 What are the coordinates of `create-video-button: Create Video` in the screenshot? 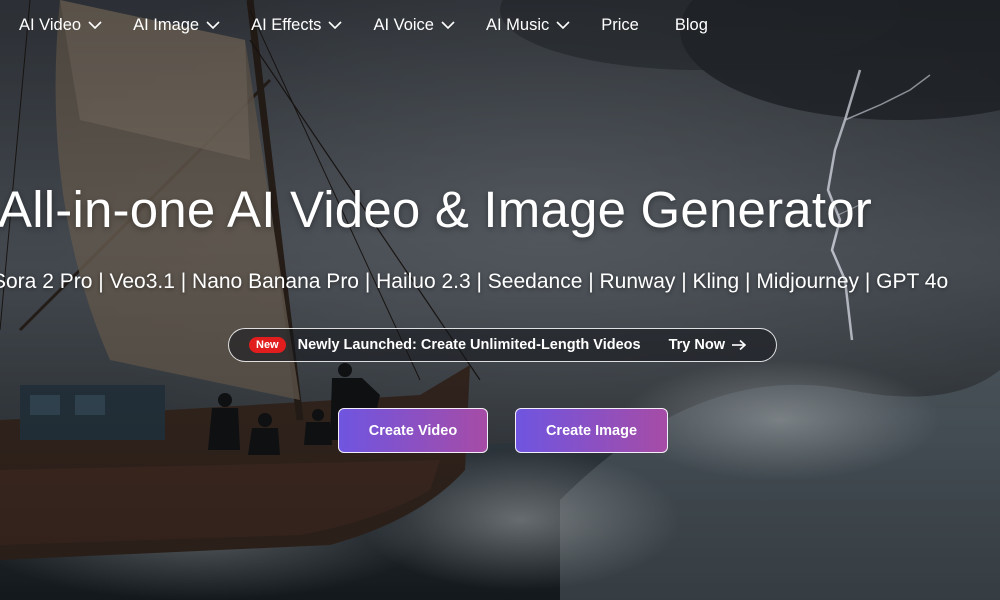 It's located at (413, 430).